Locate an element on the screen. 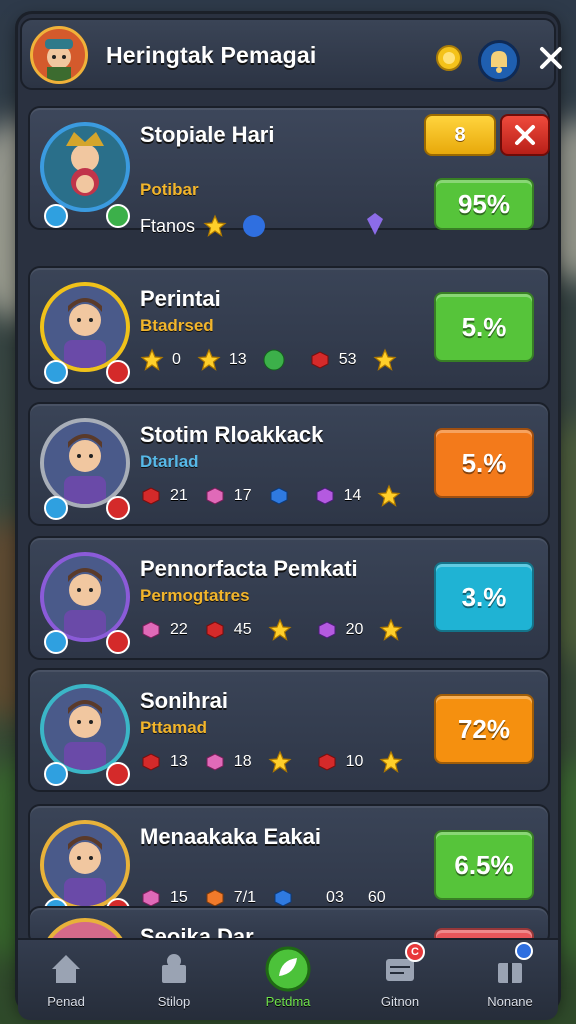 This screenshot has width=576, height=1024. notification-bell-icon is located at coordinates (499, 61).